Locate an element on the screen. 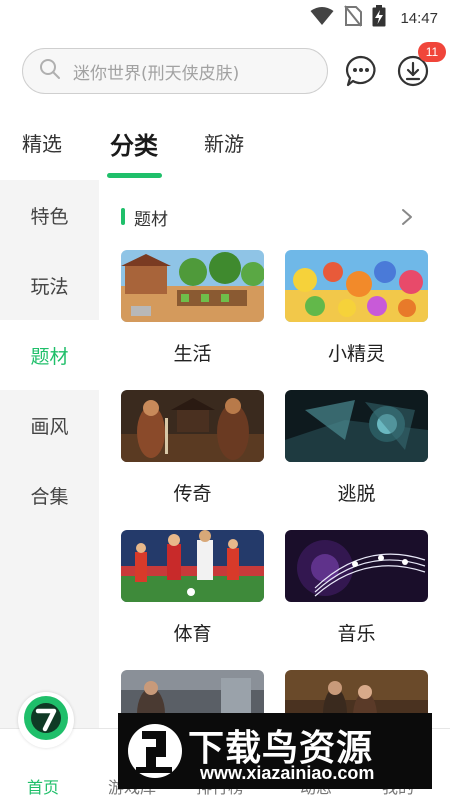  sidebar-item-gameplay: 玩法 is located at coordinates (49, 285).